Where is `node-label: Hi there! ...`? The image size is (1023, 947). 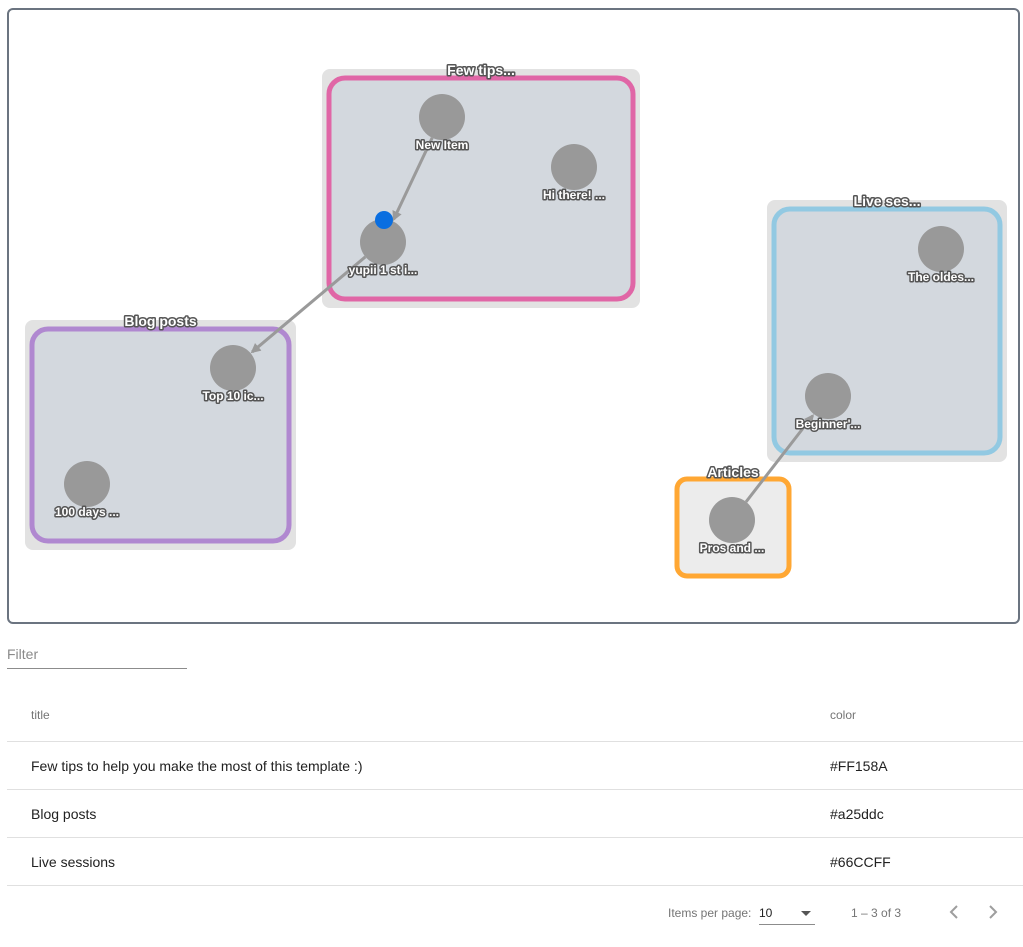 node-label: Hi there! ... is located at coordinates (574, 195).